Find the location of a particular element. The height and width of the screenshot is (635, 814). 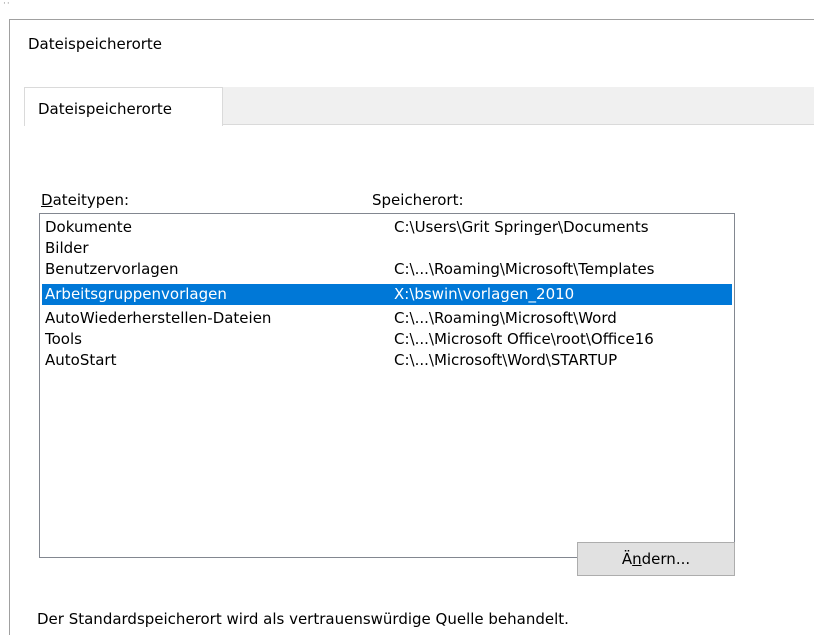

file-types-label-text: ateitypen: is located at coordinates (91, 200).